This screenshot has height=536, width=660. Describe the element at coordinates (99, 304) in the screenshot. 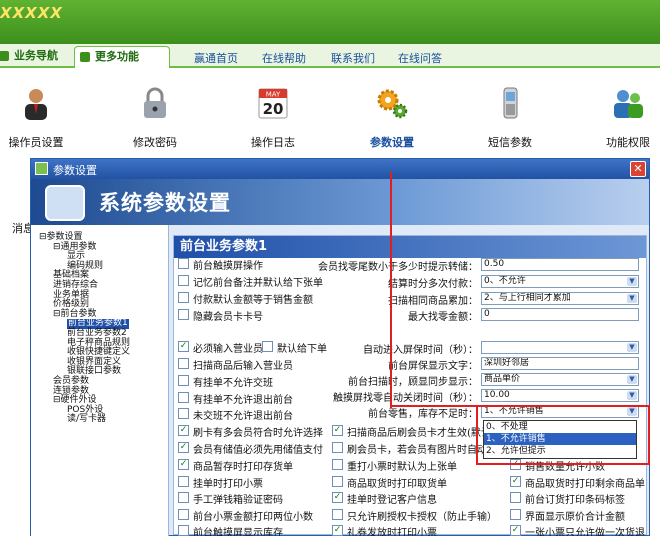

I see `tree-item: 价格级别` at that location.